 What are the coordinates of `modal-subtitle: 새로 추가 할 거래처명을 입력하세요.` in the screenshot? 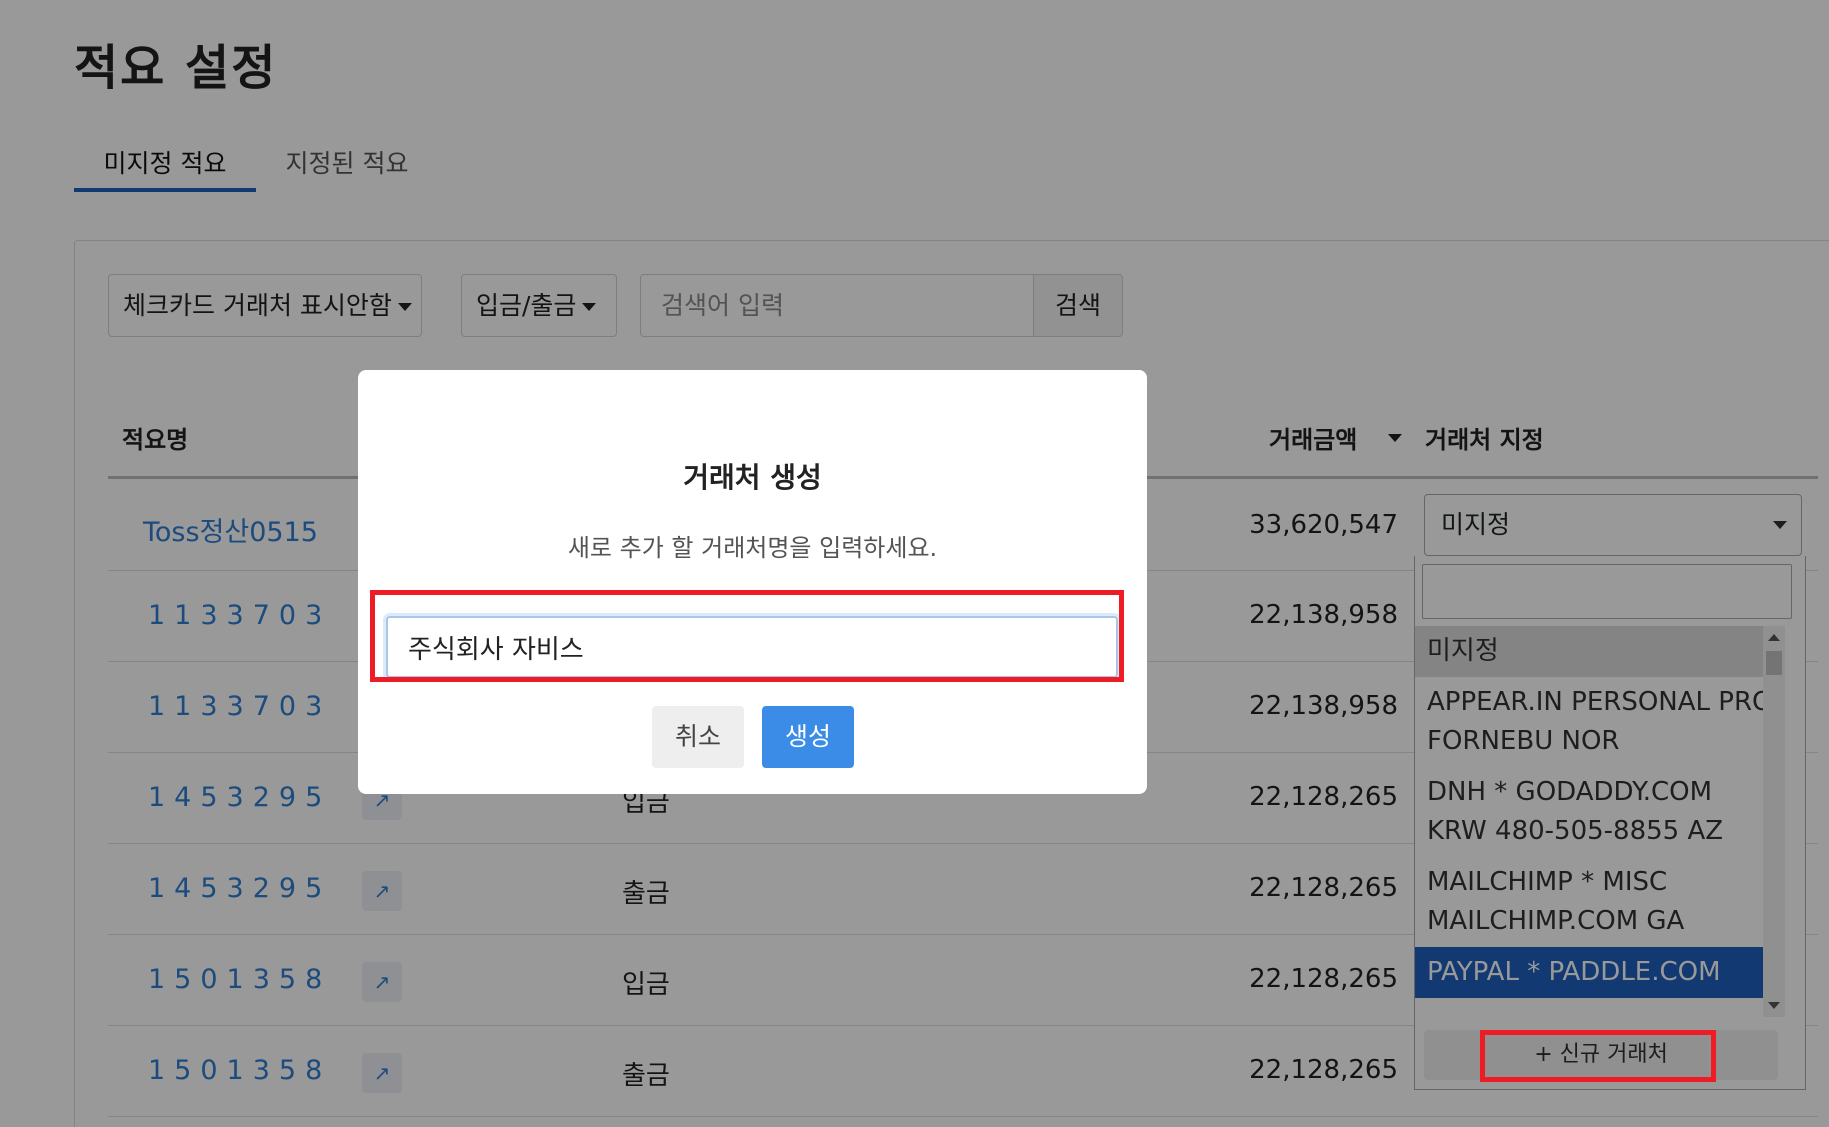 It's located at (752, 548).